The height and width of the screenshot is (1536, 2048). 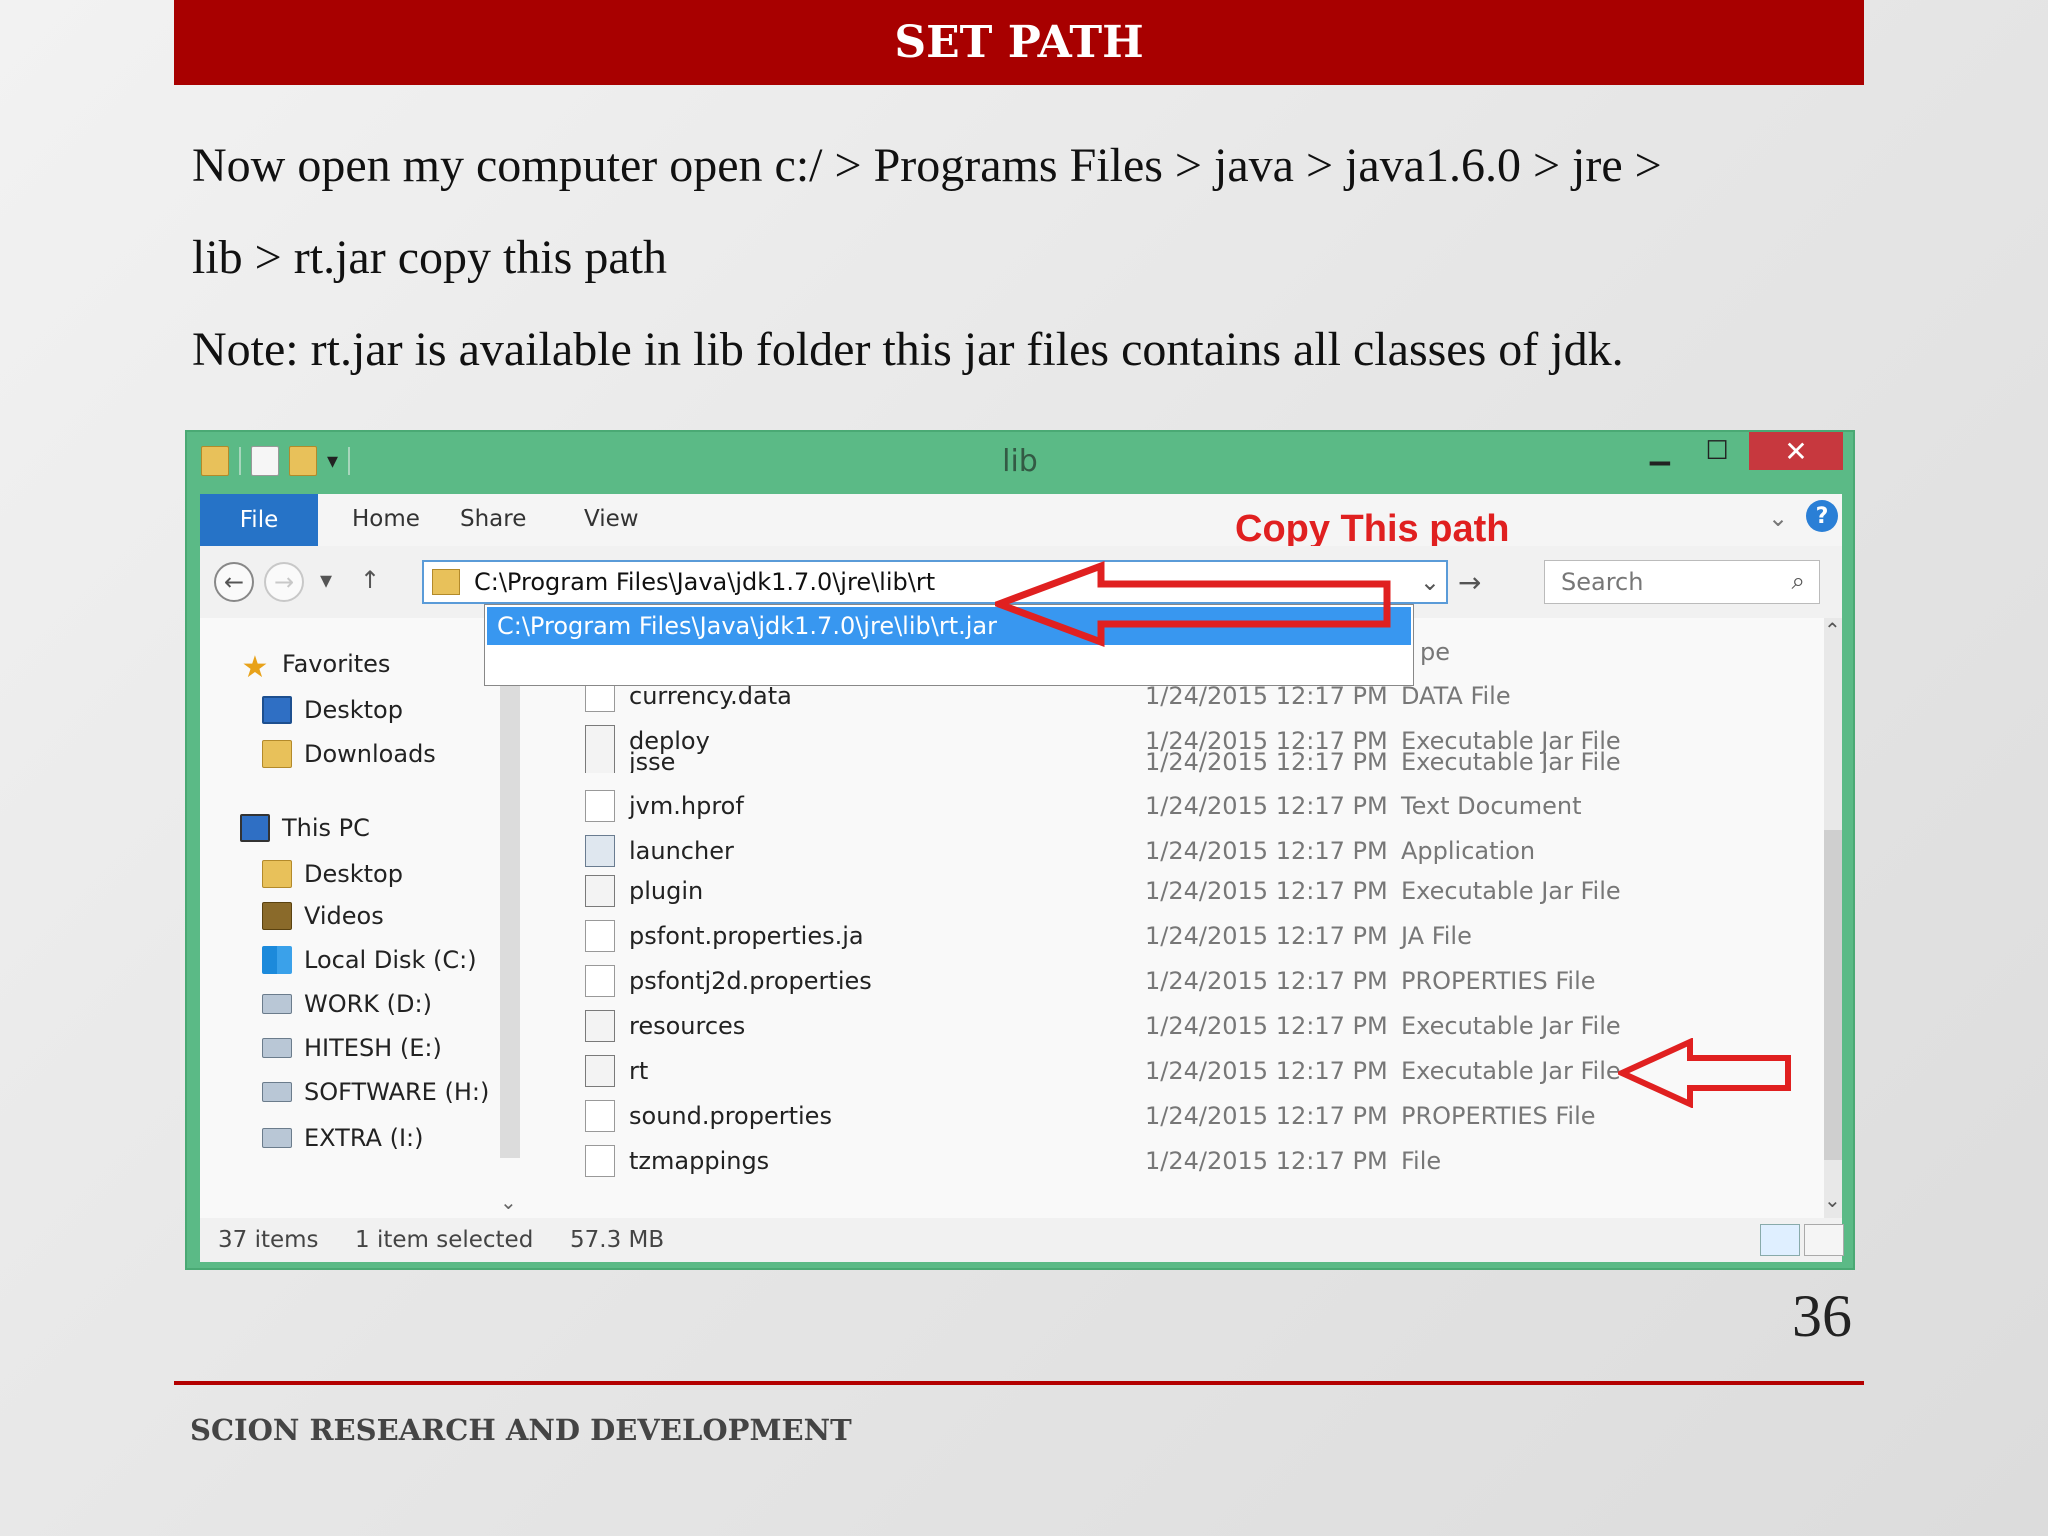 I want to click on application-icon, so click(x=600, y=851).